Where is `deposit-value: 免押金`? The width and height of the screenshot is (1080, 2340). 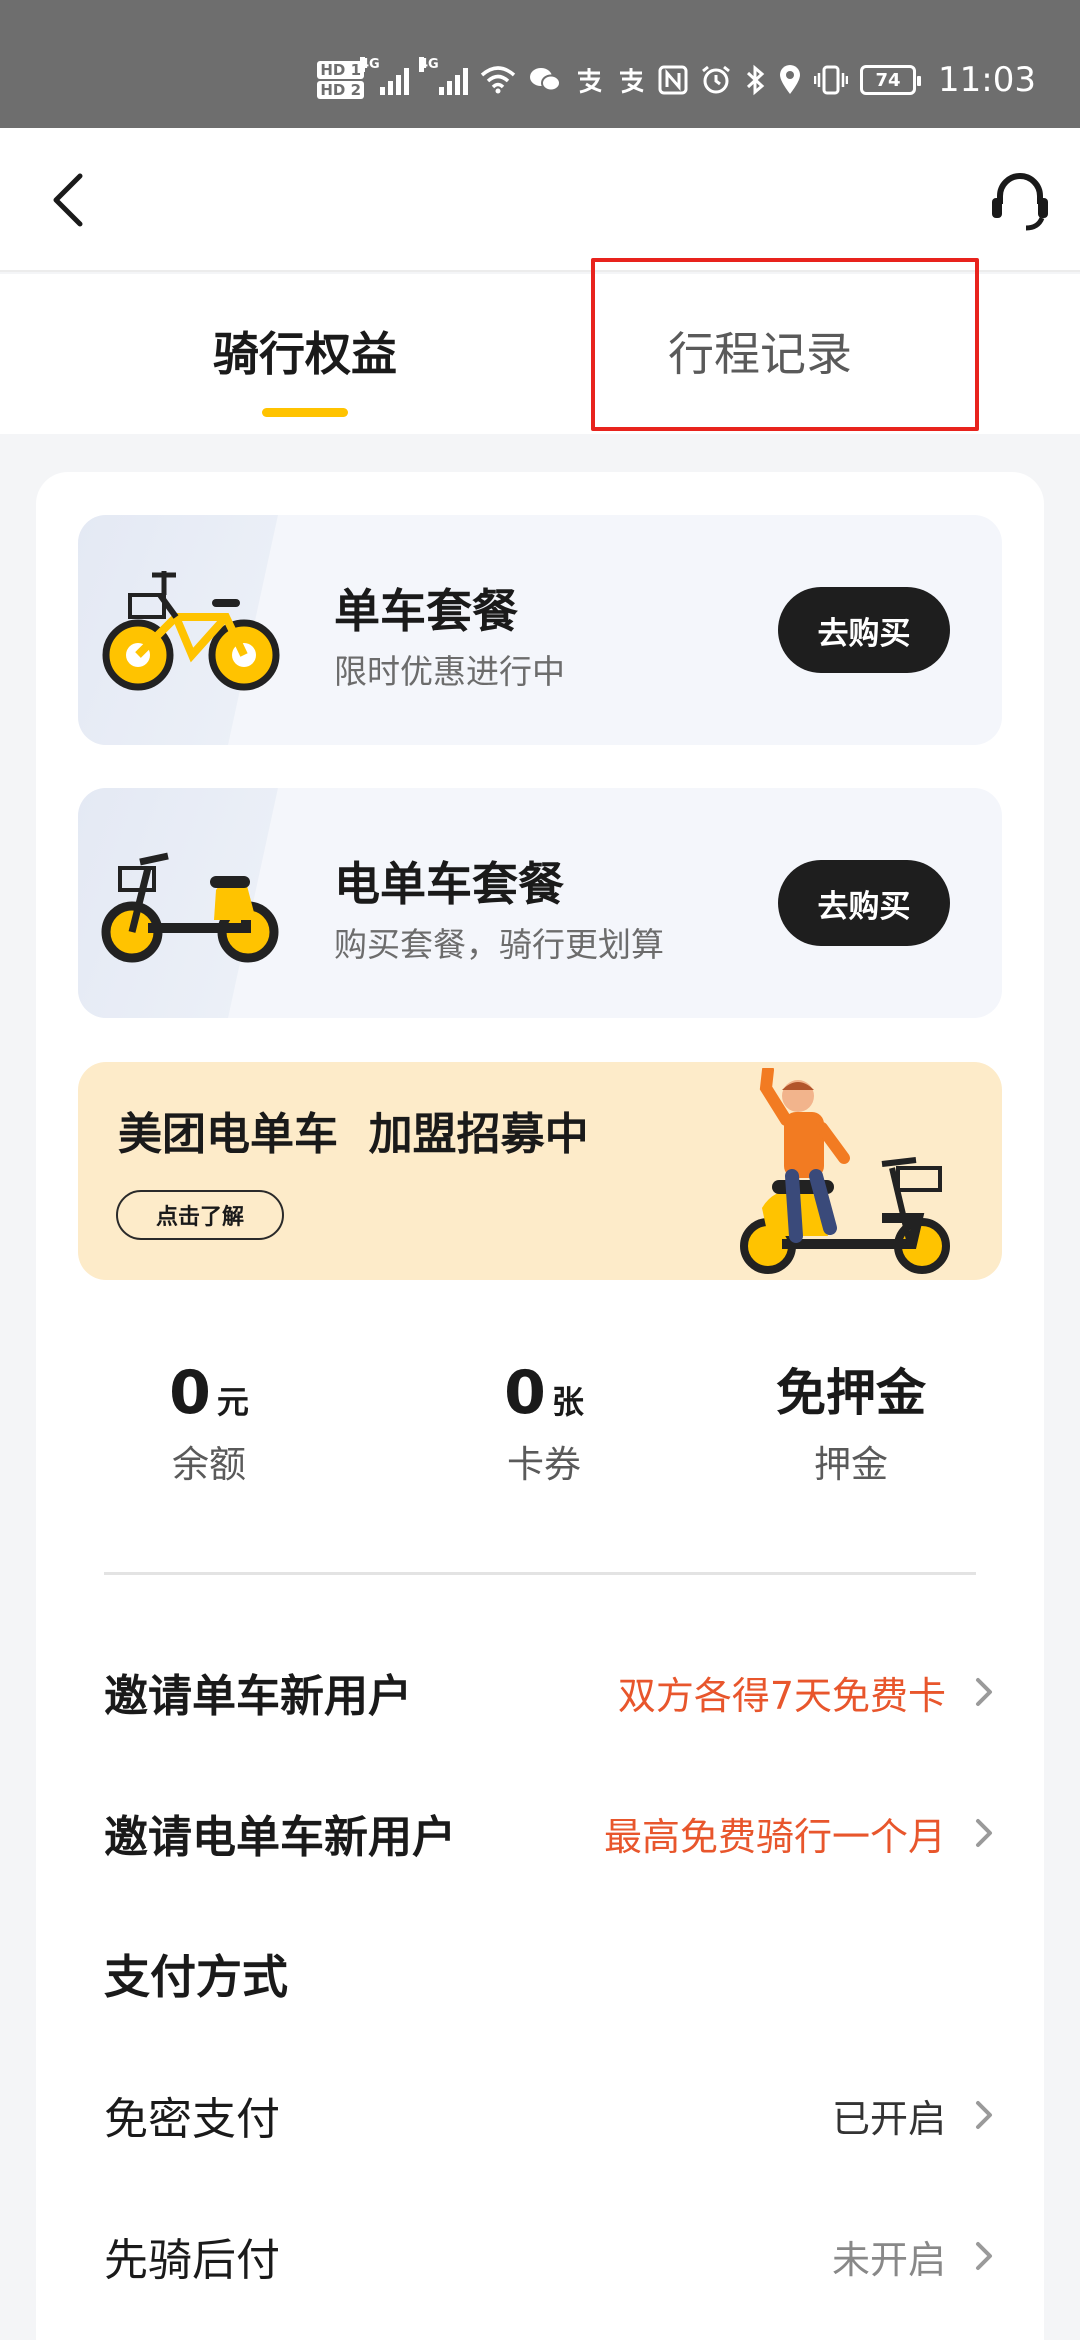
deposit-value: 免押金 is located at coordinates (851, 1393).